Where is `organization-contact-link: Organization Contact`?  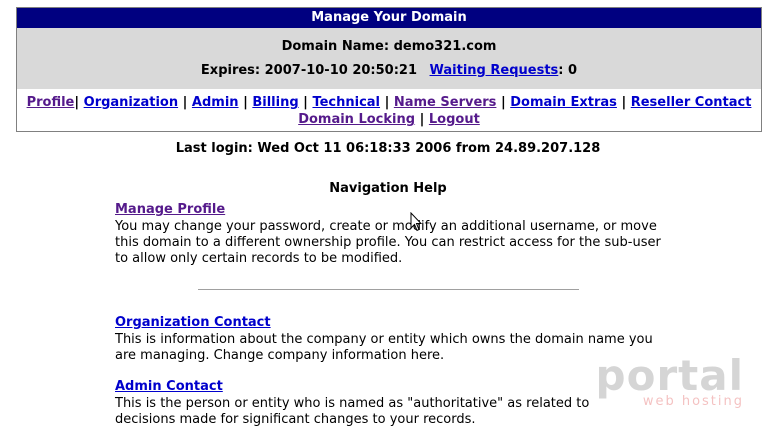
organization-contact-link: Organization Contact is located at coordinates (193, 322).